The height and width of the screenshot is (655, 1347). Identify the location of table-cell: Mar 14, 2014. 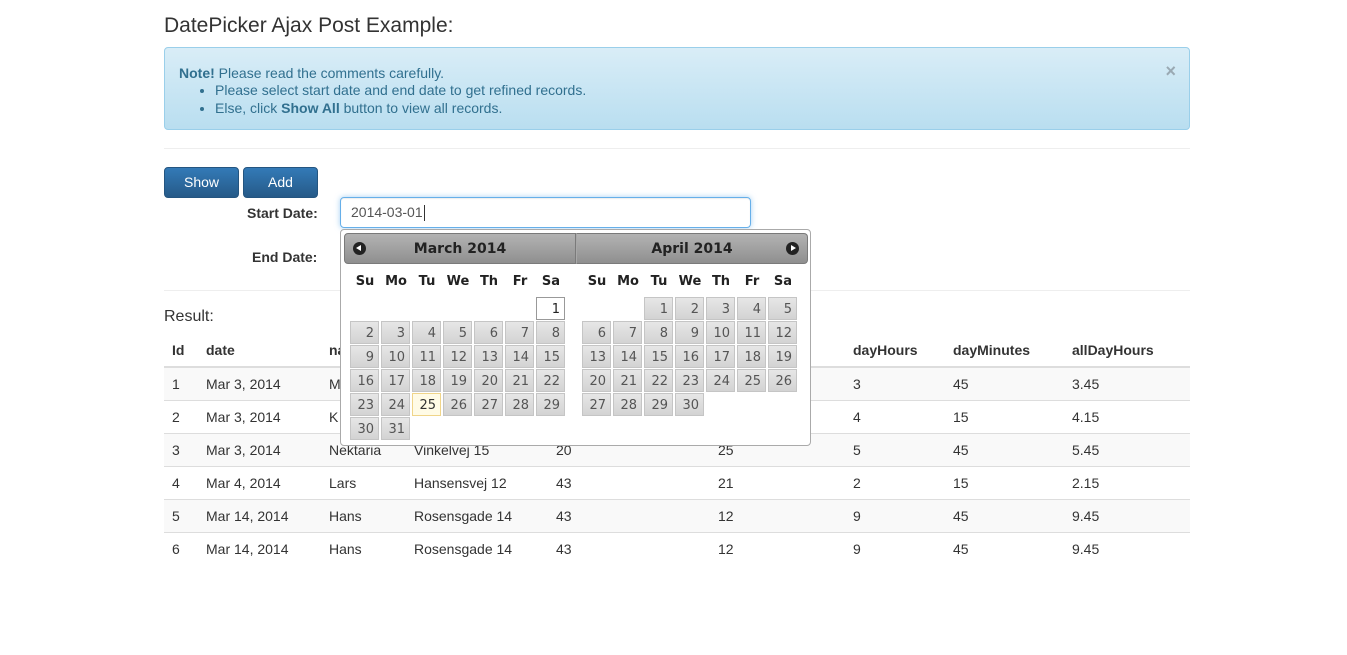
(259, 548).